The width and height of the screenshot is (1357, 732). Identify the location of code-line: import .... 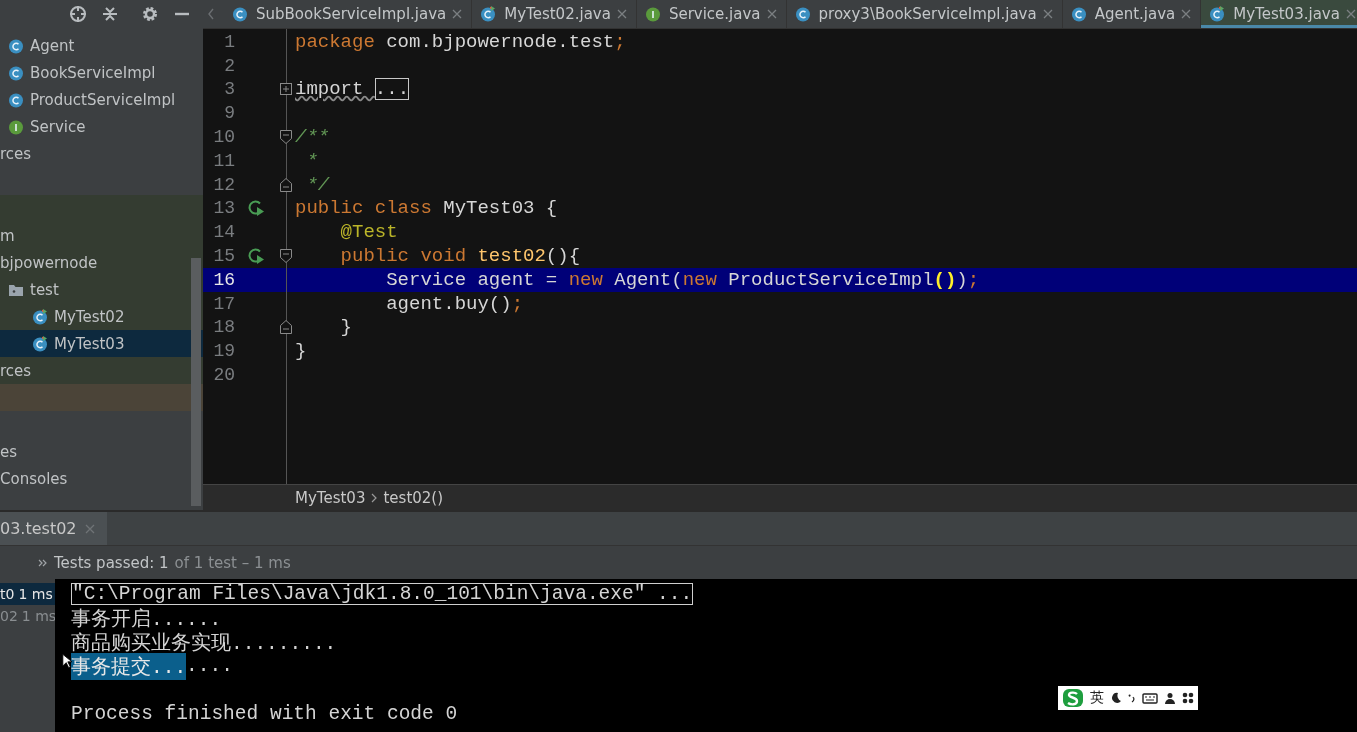
(352, 89).